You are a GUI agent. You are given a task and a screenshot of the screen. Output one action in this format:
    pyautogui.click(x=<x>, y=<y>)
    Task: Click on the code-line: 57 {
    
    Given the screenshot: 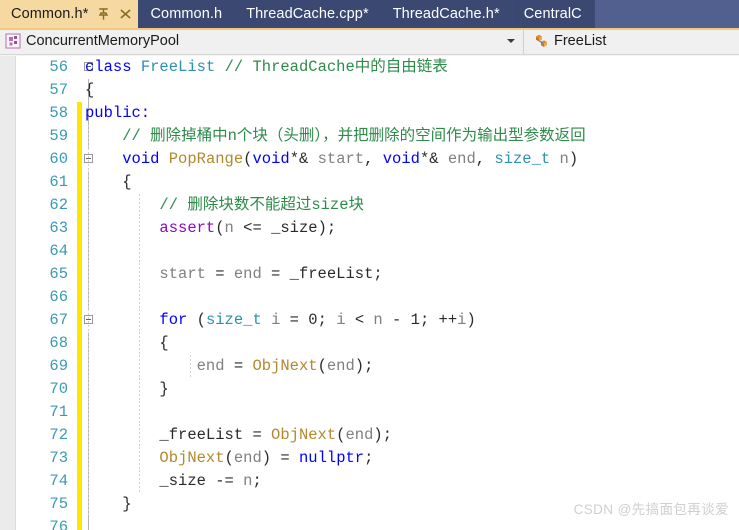 What is the action you would take?
    pyautogui.click(x=369, y=90)
    